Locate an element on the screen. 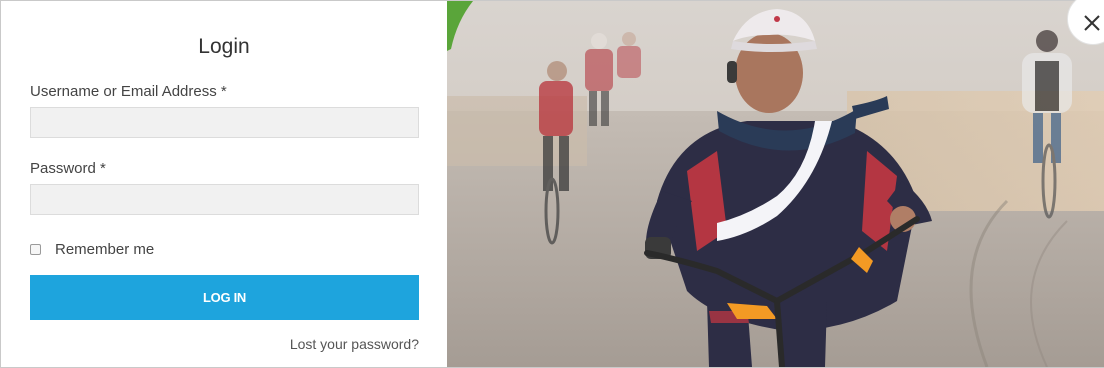 The height and width of the screenshot is (368, 1104). remember-me-row: Remember me is located at coordinates (92, 249).